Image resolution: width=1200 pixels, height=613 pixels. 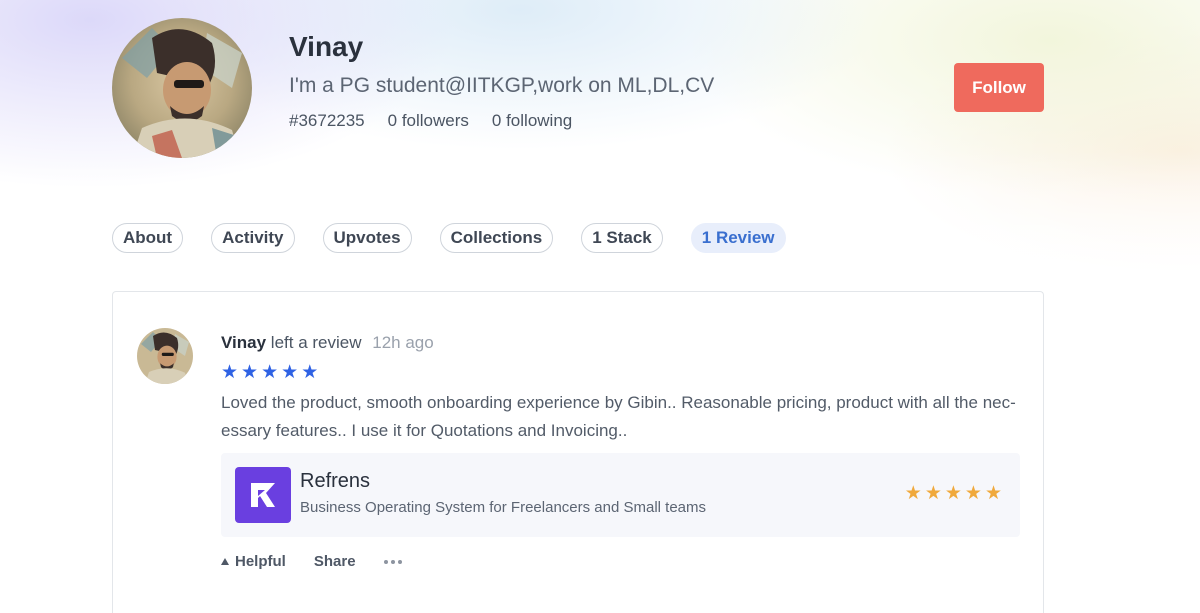 What do you see at coordinates (260, 561) in the screenshot?
I see `helpful-label: Helpful` at bounding box center [260, 561].